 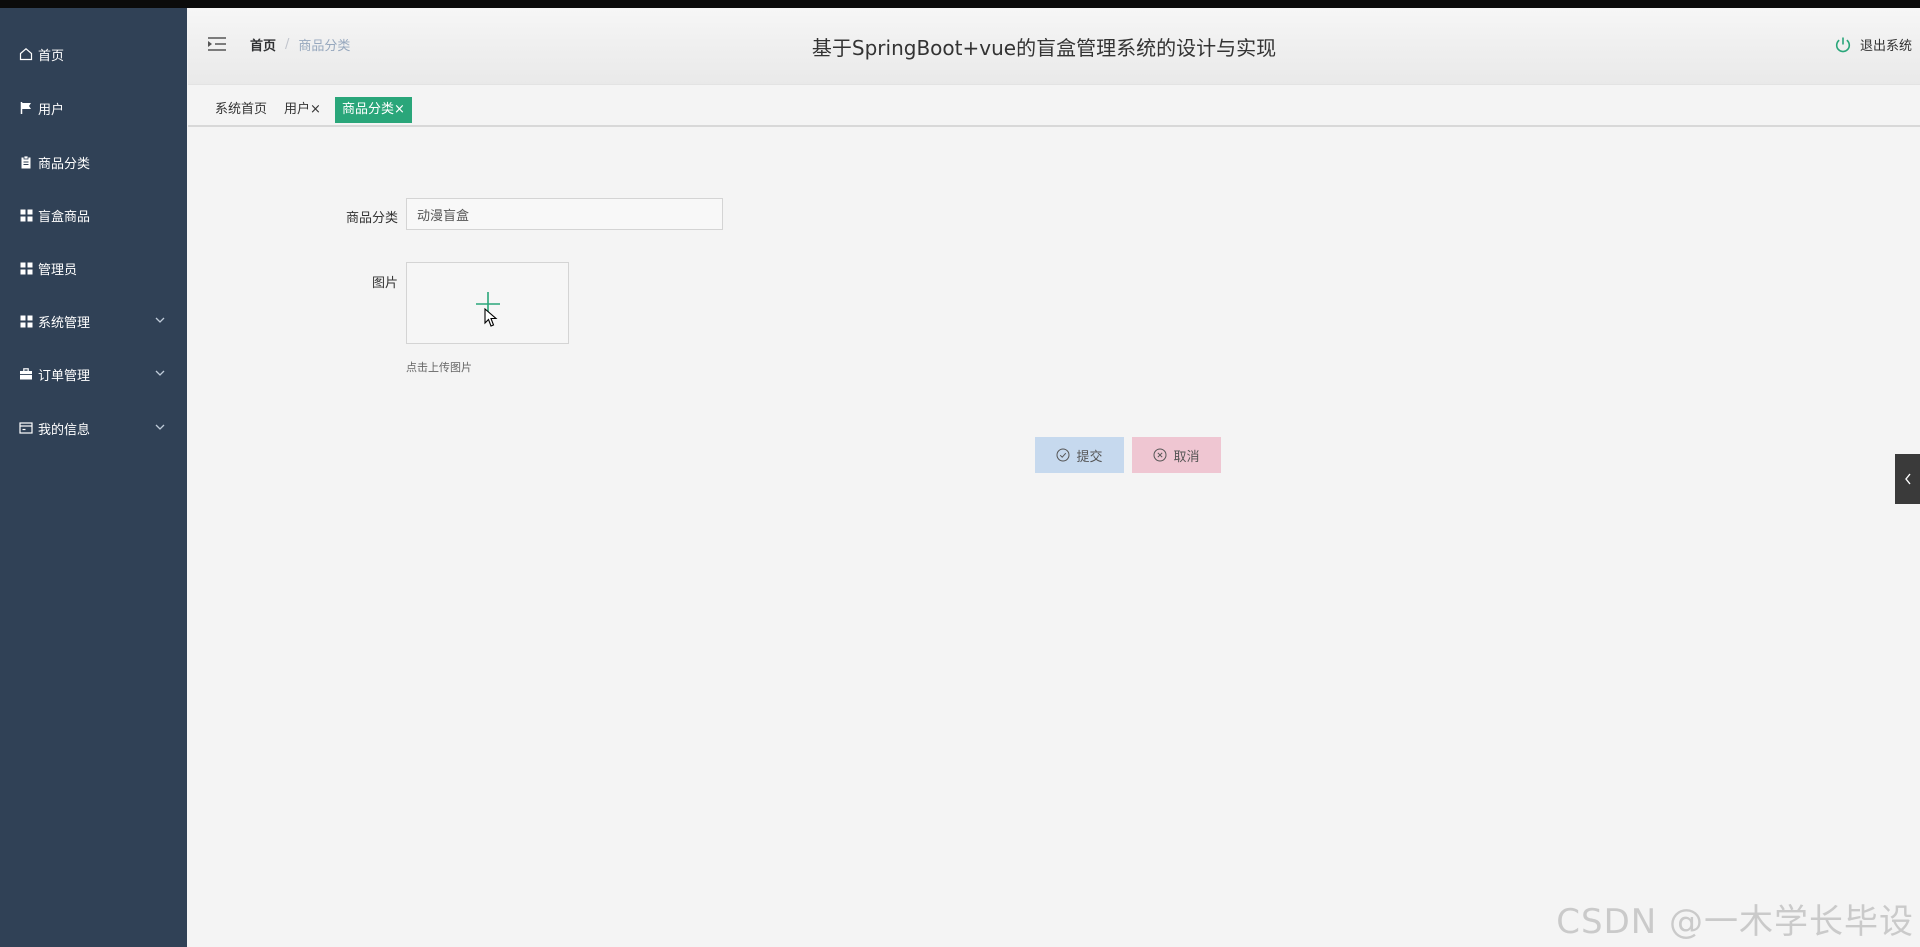 I want to click on submit-button: 提交, so click(x=1079, y=455).